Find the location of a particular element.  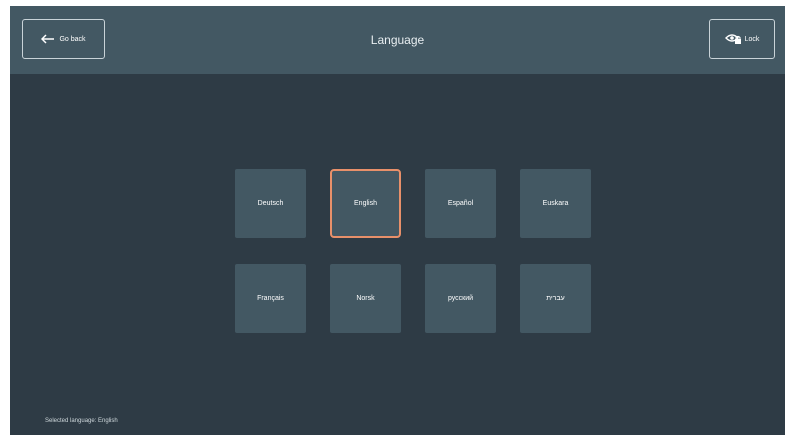

language-tile-francais: Français is located at coordinates (270, 298).